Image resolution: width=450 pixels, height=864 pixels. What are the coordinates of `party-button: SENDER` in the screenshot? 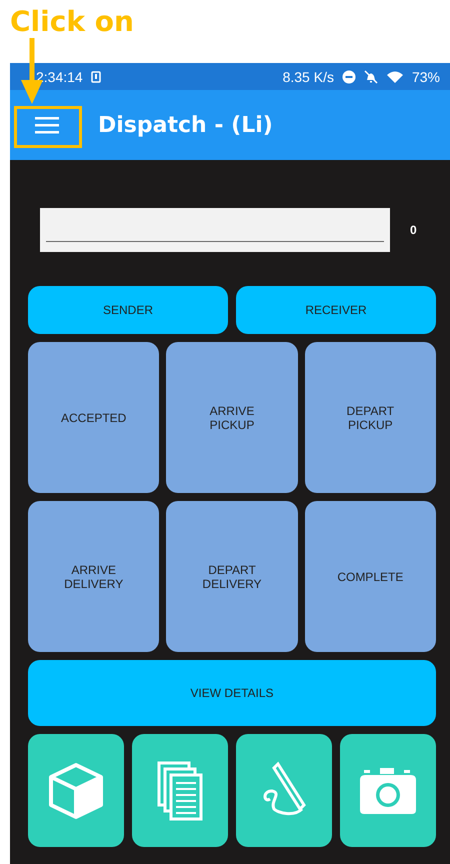 It's located at (128, 310).